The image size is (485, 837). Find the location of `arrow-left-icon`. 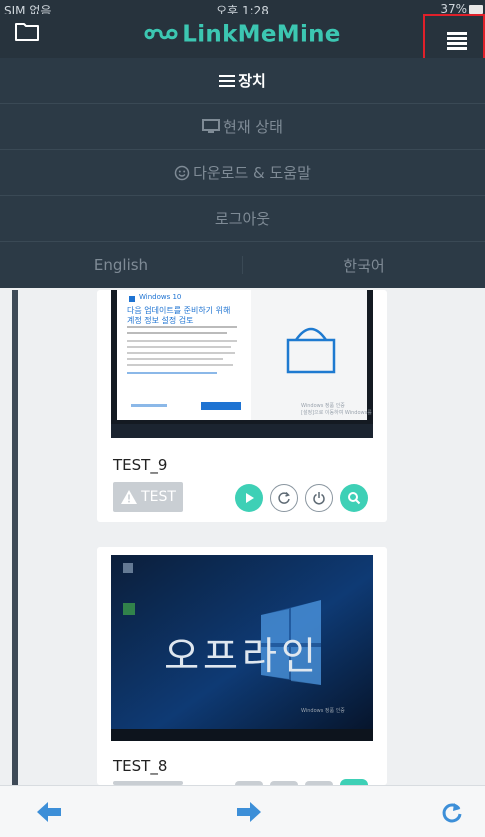

arrow-left-icon is located at coordinates (49, 812).